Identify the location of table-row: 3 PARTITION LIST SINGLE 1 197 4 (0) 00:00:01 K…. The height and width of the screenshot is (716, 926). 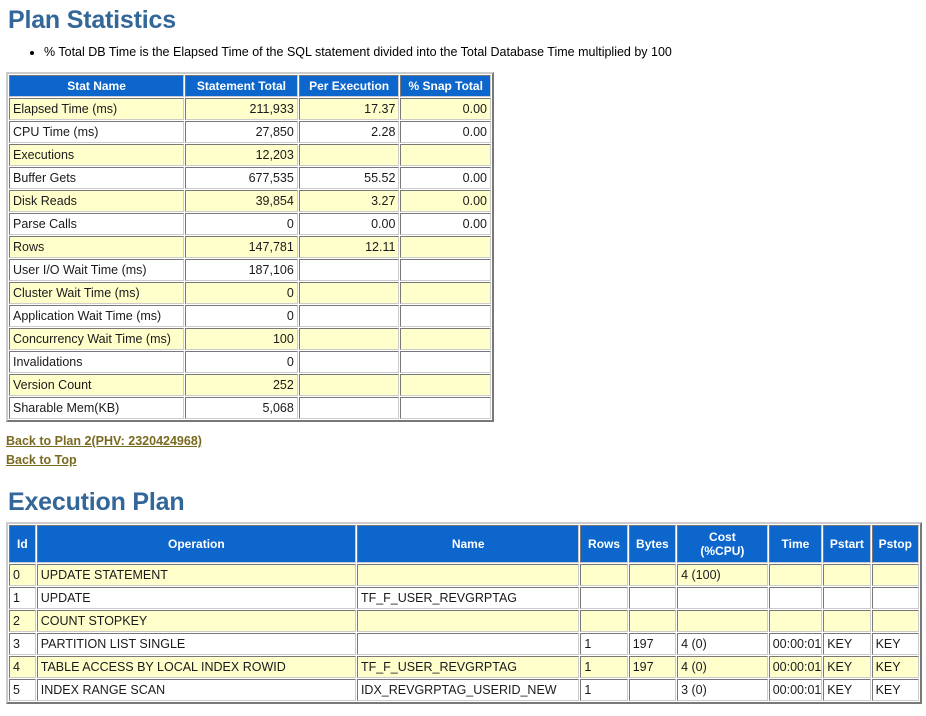
(464, 644).